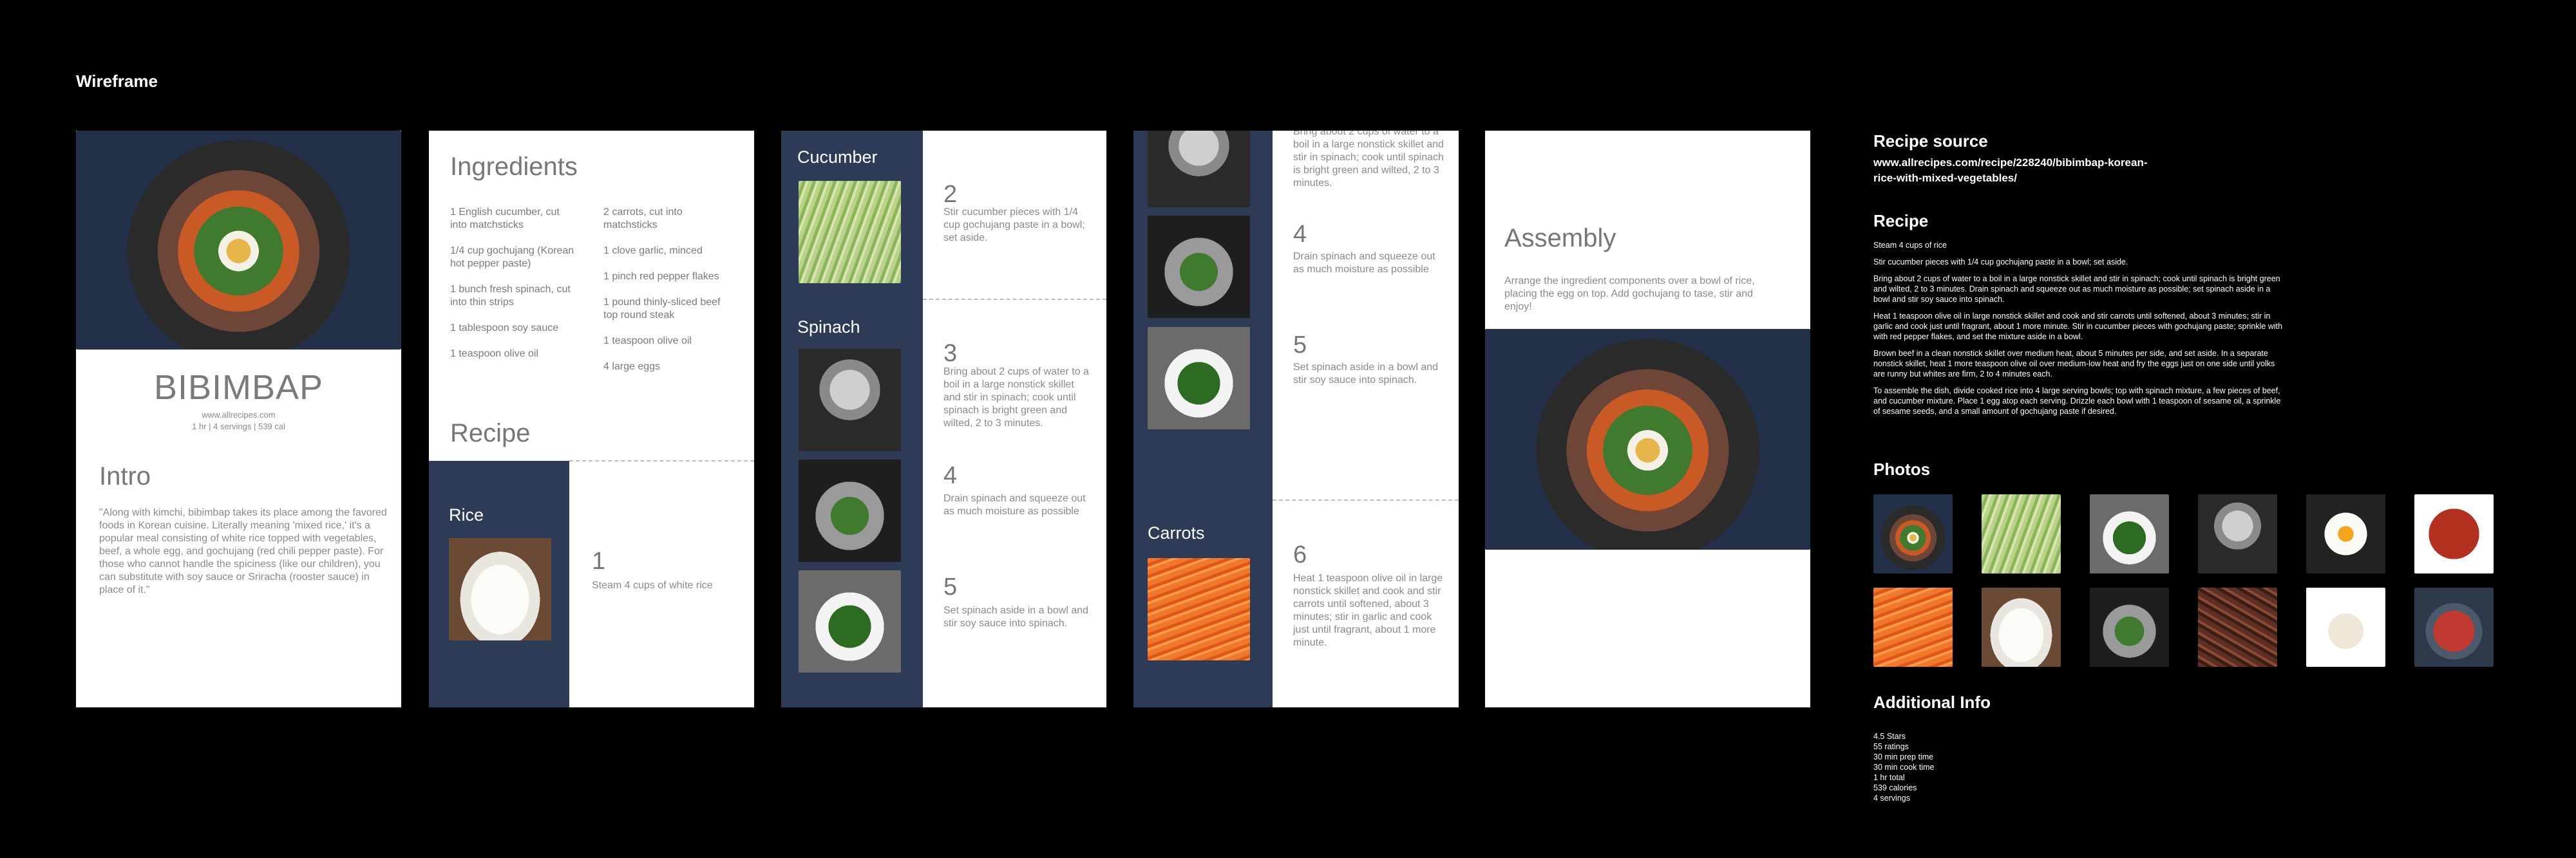 Image resolution: width=2576 pixels, height=858 pixels. What do you see at coordinates (1903, 756) in the screenshot?
I see `info-item: 30 min prep time` at bounding box center [1903, 756].